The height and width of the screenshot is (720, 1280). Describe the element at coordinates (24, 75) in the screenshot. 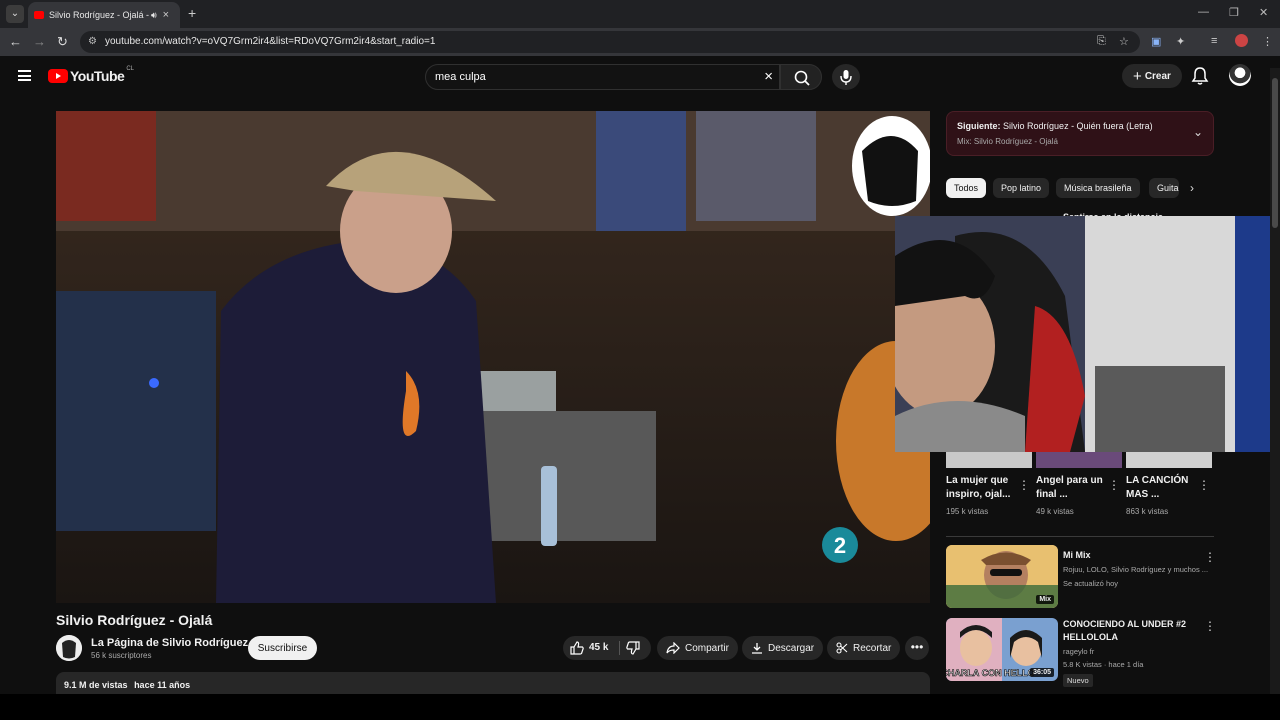

I see `hamburger-icon` at that location.